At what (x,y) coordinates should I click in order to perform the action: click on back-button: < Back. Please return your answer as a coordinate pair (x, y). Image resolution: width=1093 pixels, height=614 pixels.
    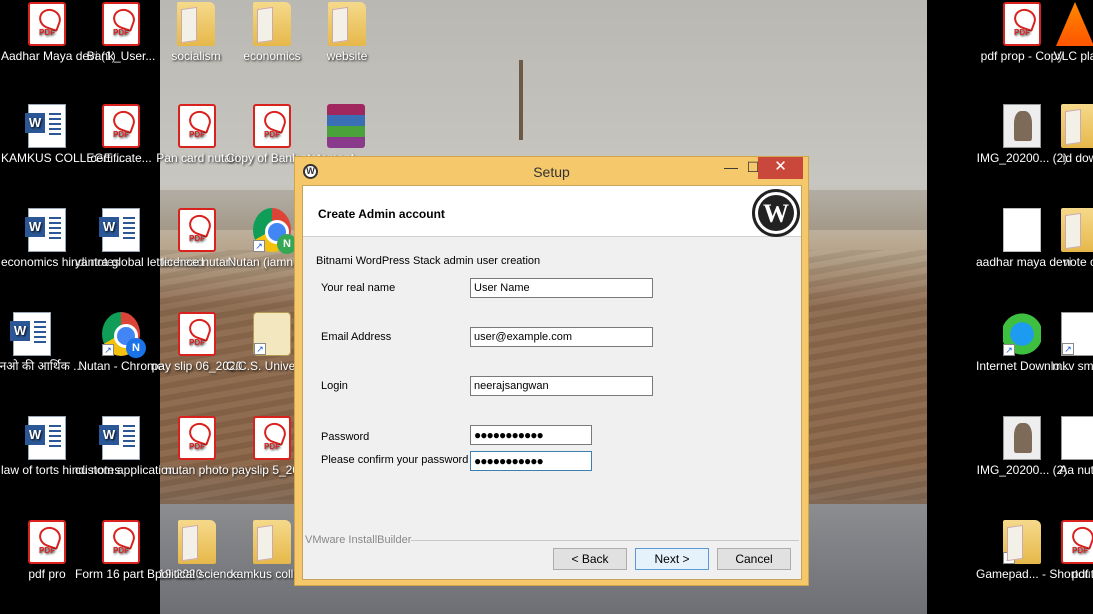
    Looking at the image, I should click on (590, 559).